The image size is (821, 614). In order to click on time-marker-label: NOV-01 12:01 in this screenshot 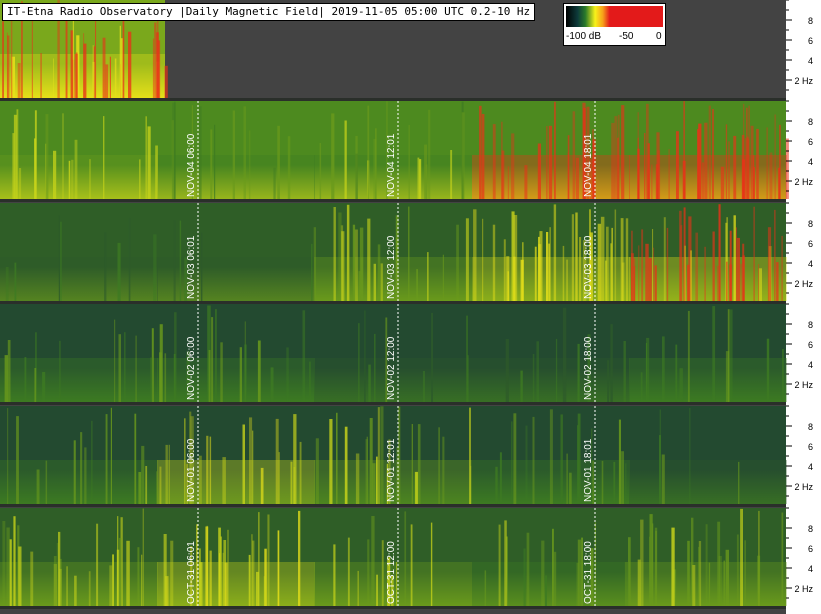, I will do `click(391, 470)`.